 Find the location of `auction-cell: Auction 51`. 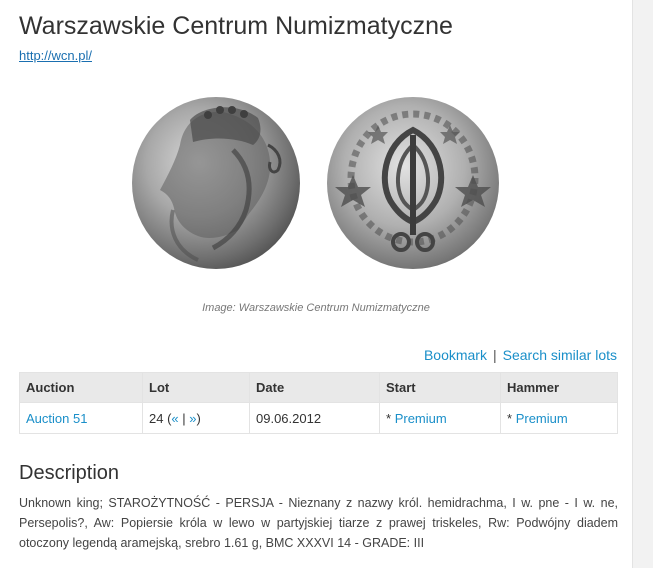

auction-cell: Auction 51 is located at coordinates (81, 418).